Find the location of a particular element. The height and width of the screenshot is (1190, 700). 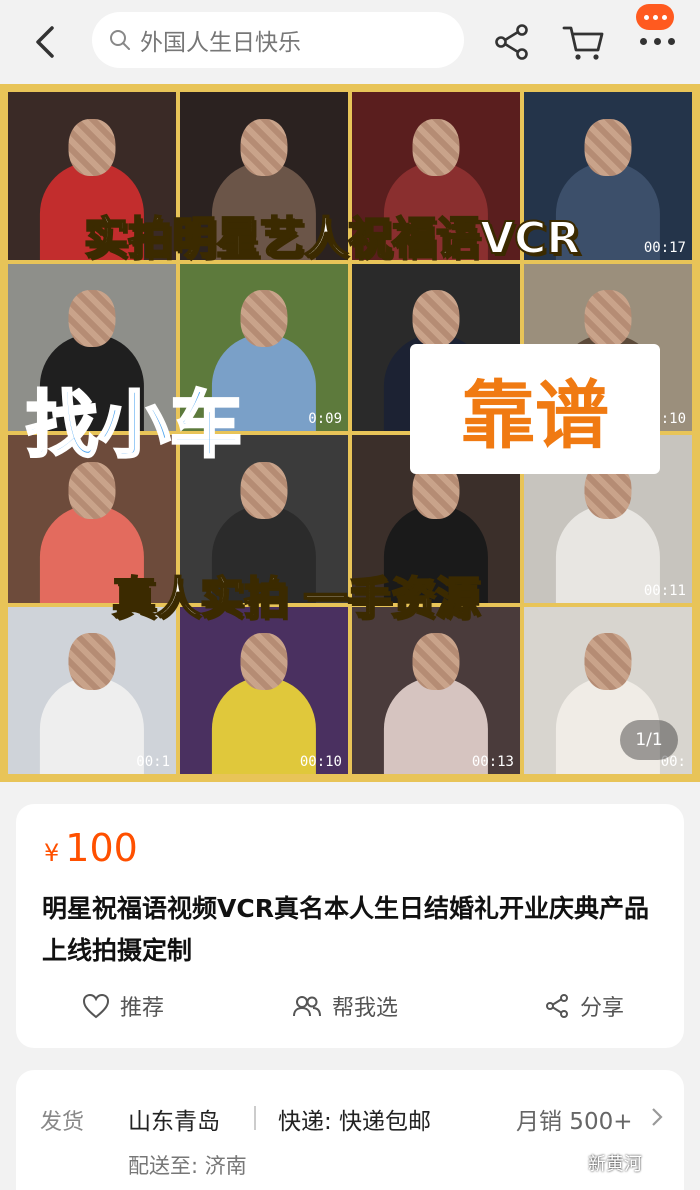

chevron-left-icon is located at coordinates (45, 42).